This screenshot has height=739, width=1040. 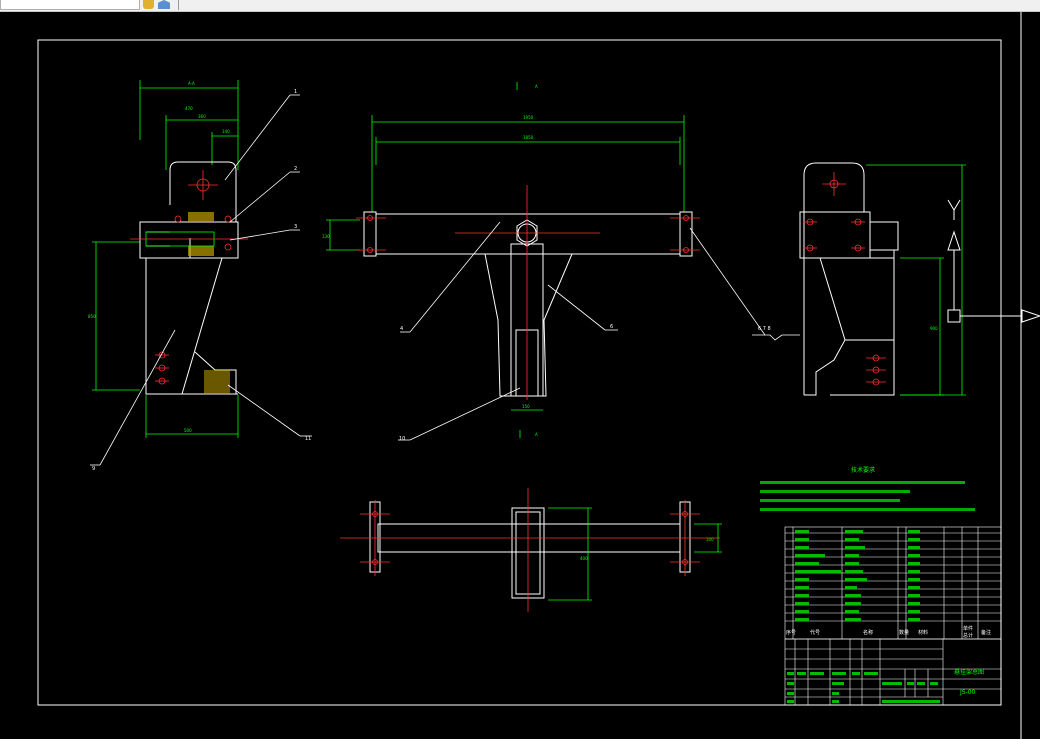 What do you see at coordinates (295, 169) in the screenshot?
I see `balloon-2: 2` at bounding box center [295, 169].